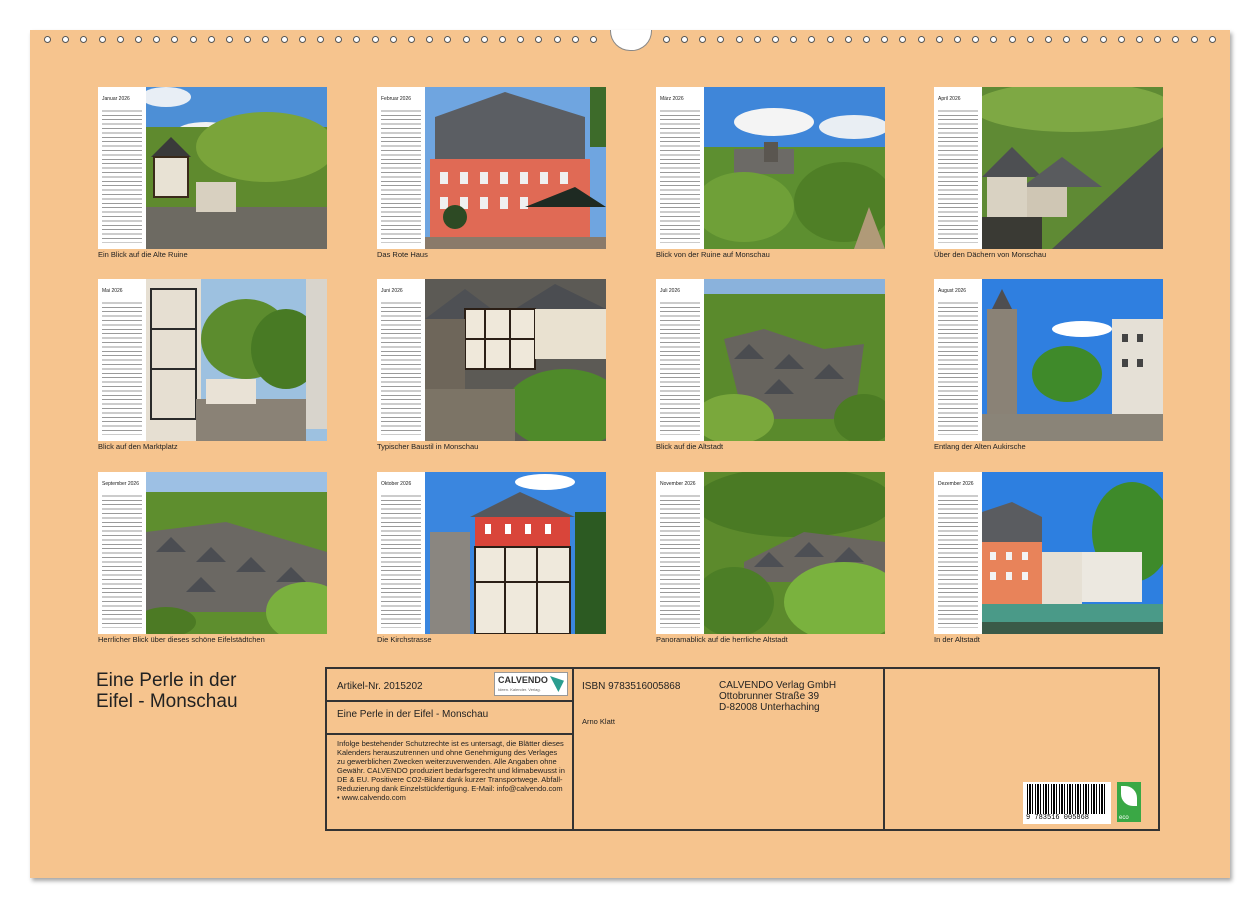 Image resolution: width=1260 pixels, height=908 pixels. Describe the element at coordinates (949, 99) in the screenshot. I see `month-name: April 2026` at that location.